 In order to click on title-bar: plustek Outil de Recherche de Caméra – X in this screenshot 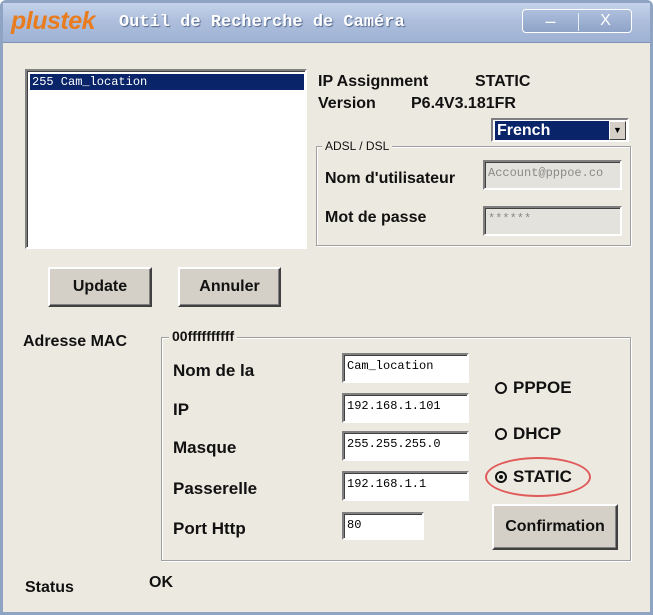, I will do `click(326, 23)`.